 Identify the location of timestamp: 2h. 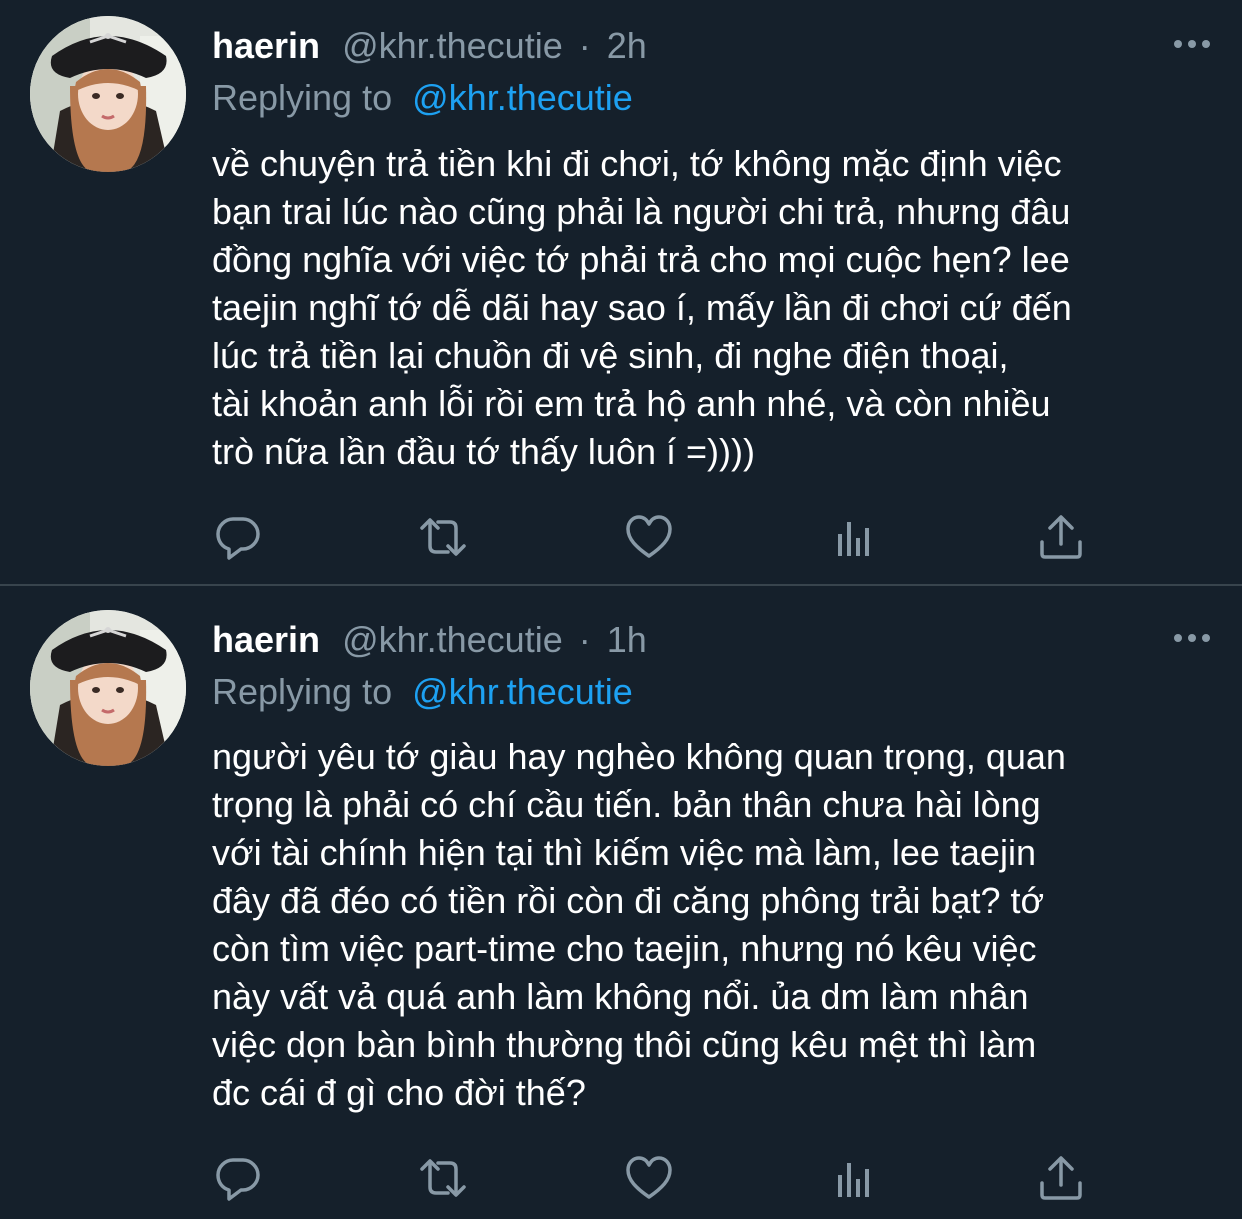
(627, 45).